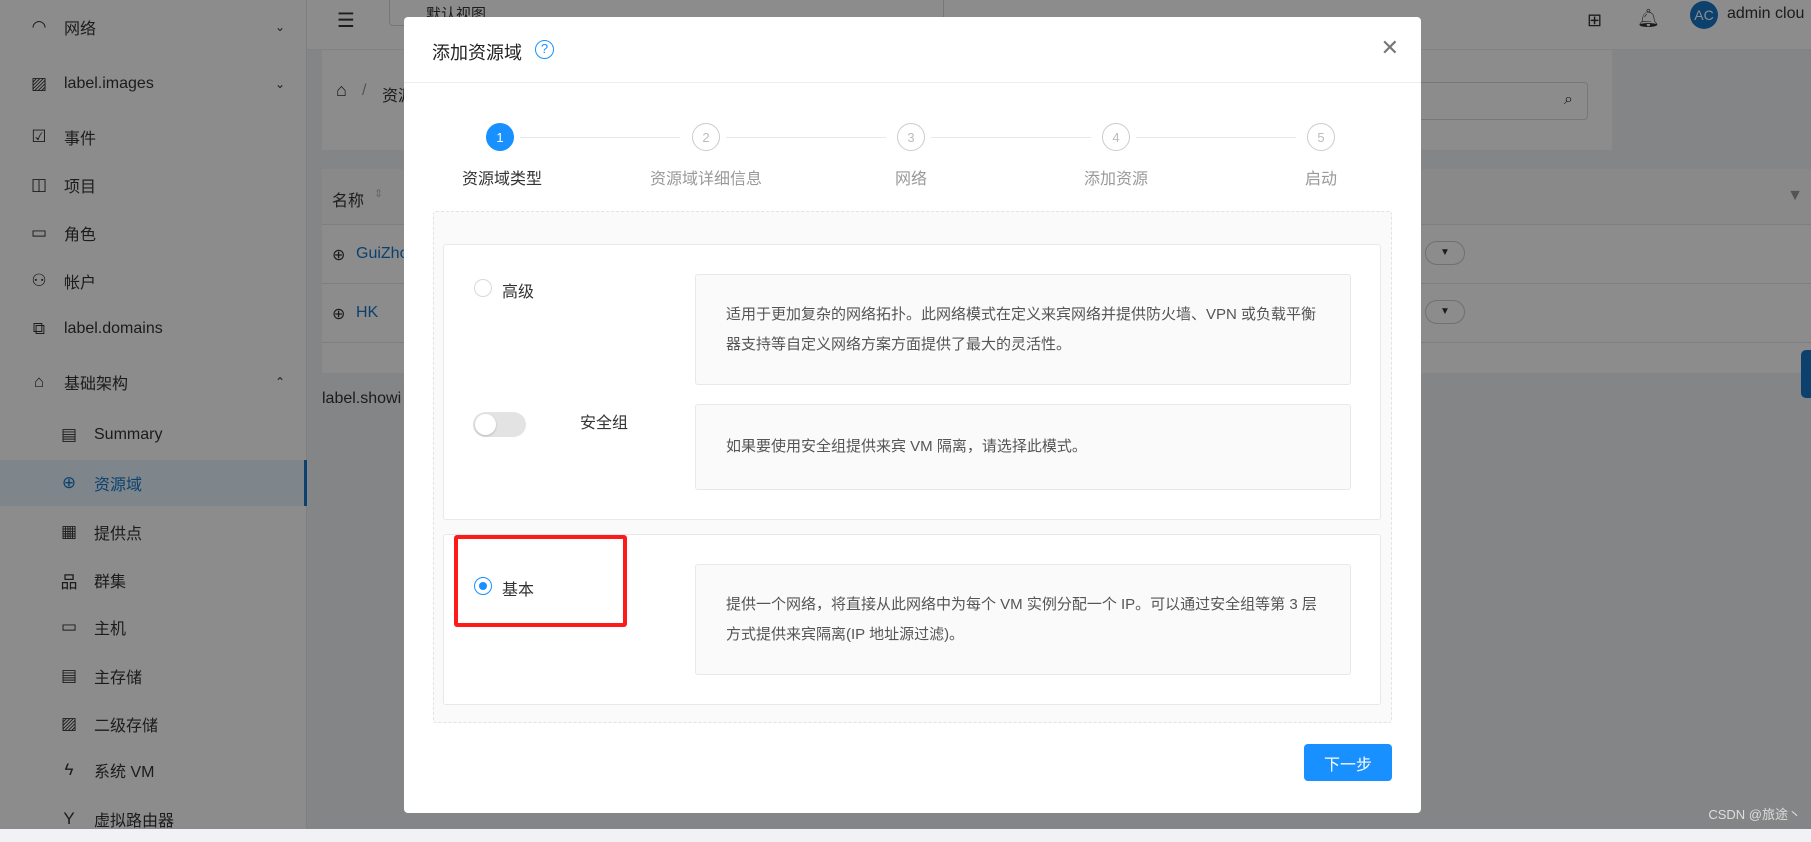 This screenshot has height=842, width=1811. I want to click on step-1-label: 资源域类型, so click(502, 179).